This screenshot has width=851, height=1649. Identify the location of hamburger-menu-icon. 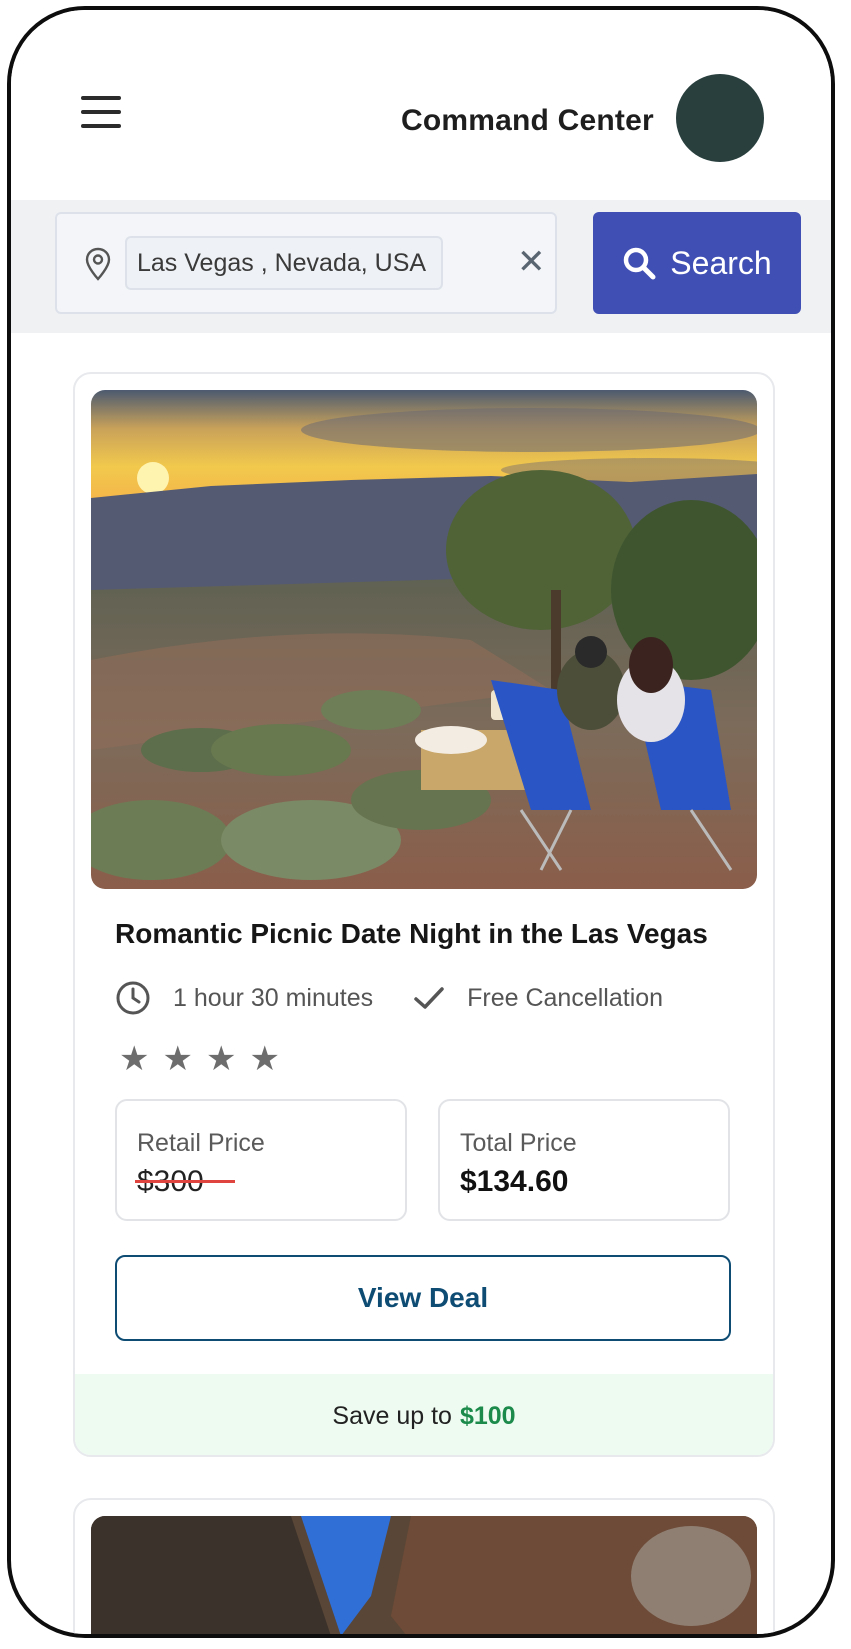
(101, 113).